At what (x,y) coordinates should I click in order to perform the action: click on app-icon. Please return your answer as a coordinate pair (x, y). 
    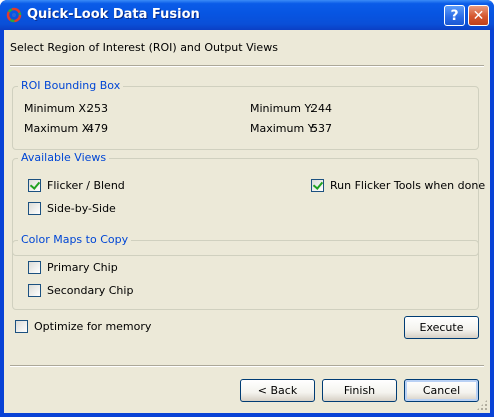
    Looking at the image, I should click on (14, 15).